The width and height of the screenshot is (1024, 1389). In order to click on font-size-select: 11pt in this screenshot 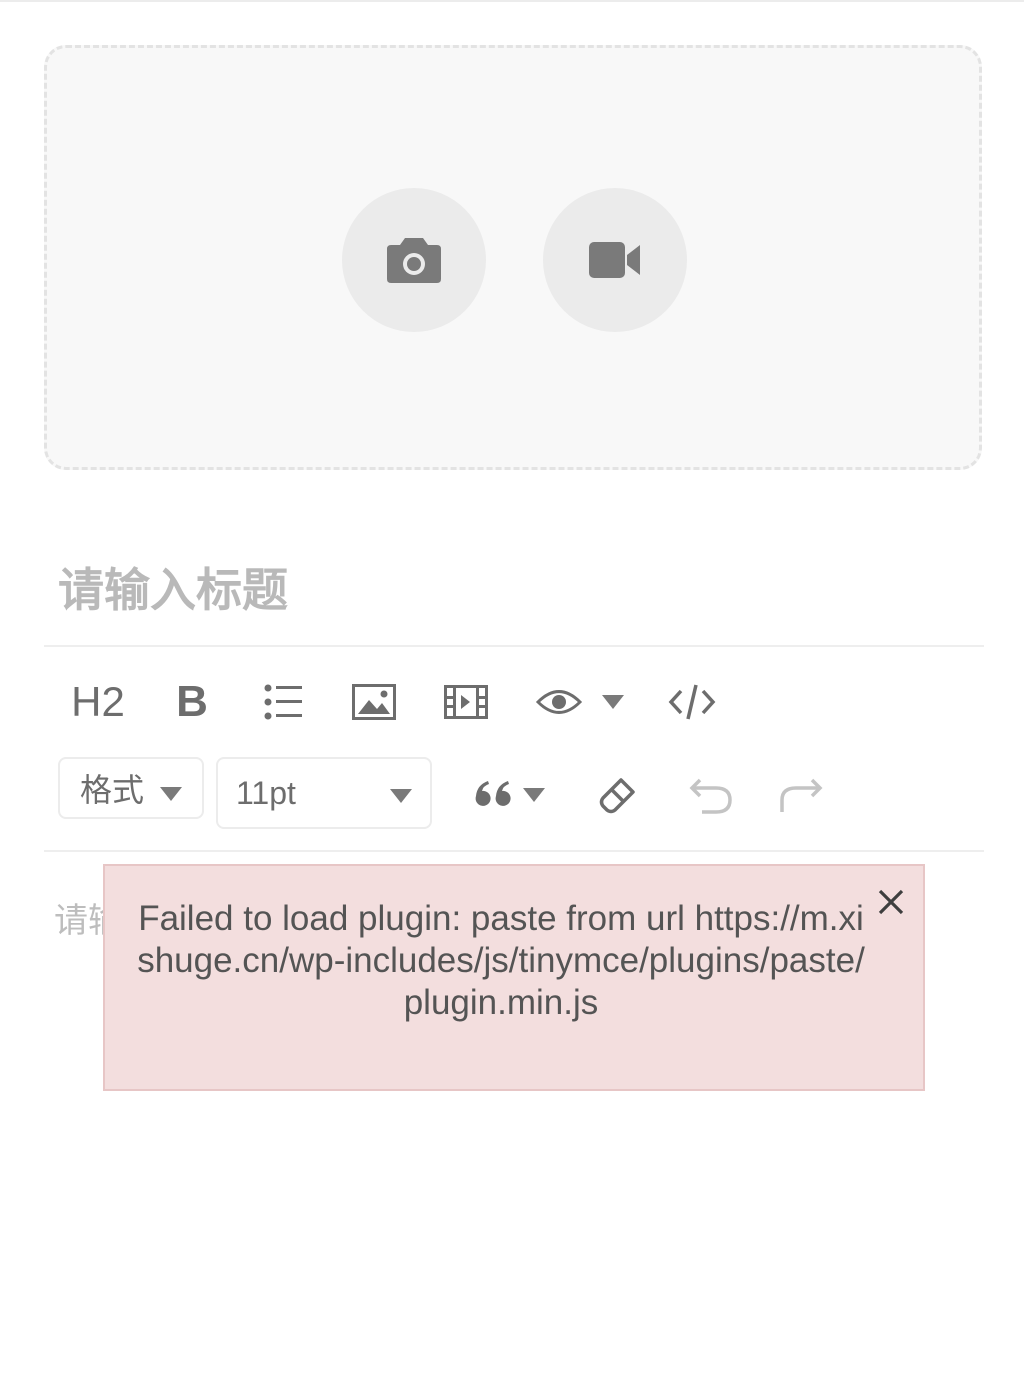, I will do `click(324, 793)`.